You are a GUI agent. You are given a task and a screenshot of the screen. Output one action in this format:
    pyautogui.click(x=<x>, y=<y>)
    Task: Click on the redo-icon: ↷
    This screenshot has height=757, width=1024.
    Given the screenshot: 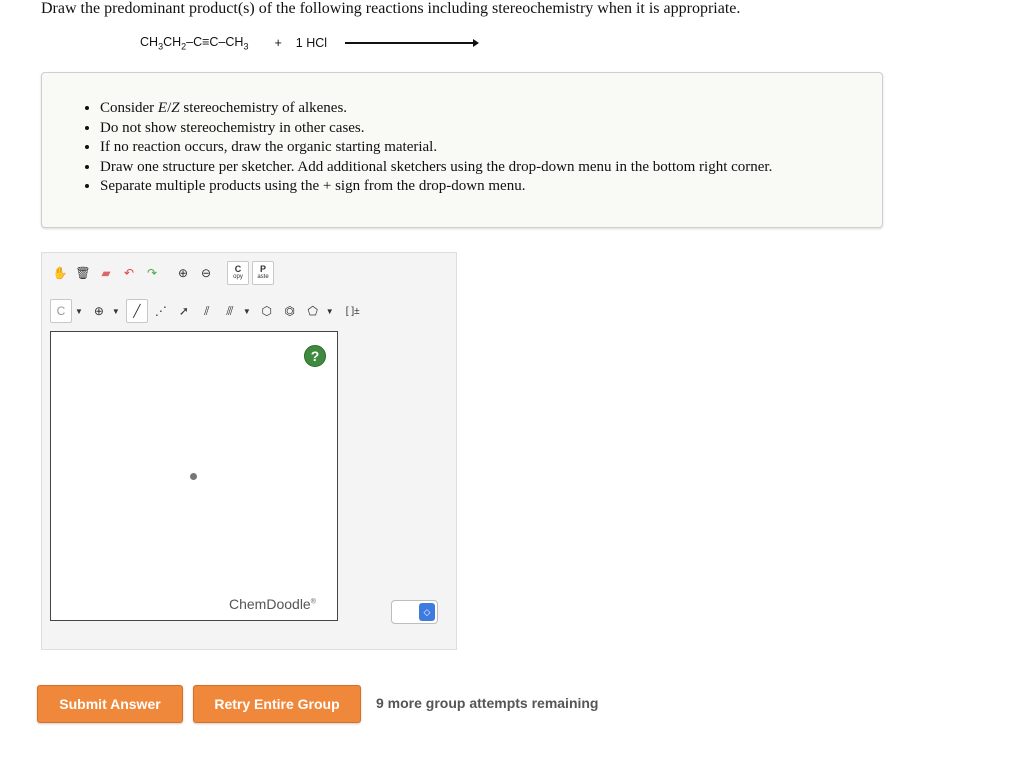 What is the action you would take?
    pyautogui.click(x=152, y=273)
    